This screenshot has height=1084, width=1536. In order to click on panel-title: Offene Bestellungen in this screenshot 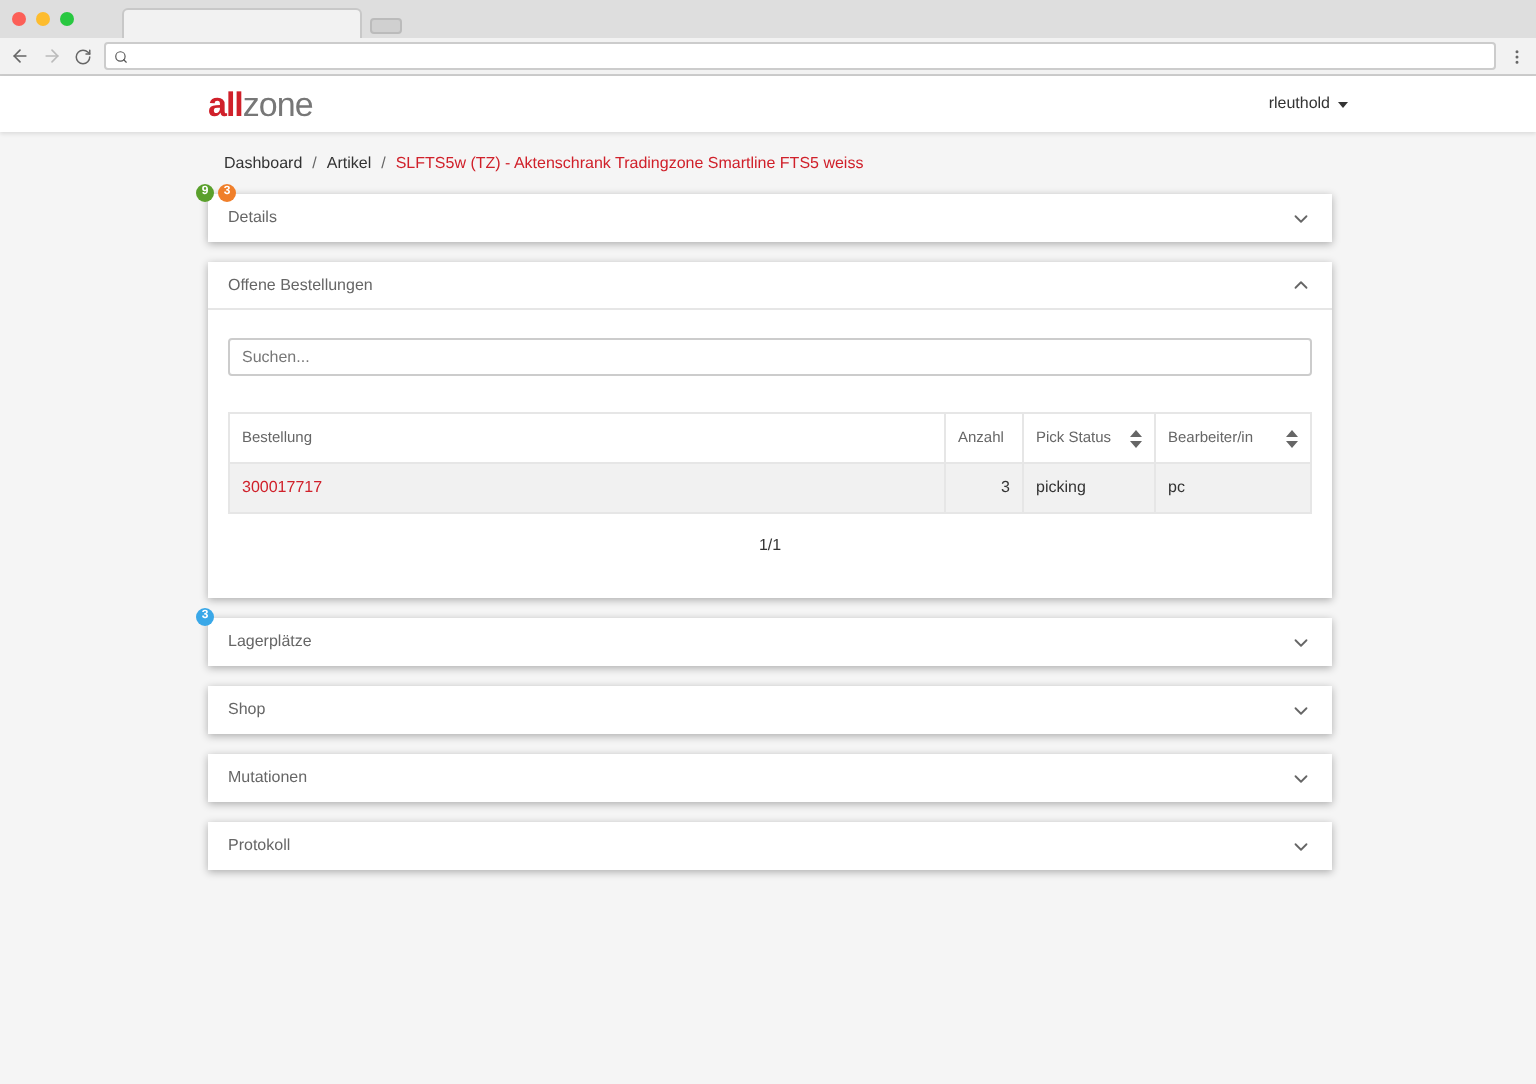, I will do `click(300, 285)`.